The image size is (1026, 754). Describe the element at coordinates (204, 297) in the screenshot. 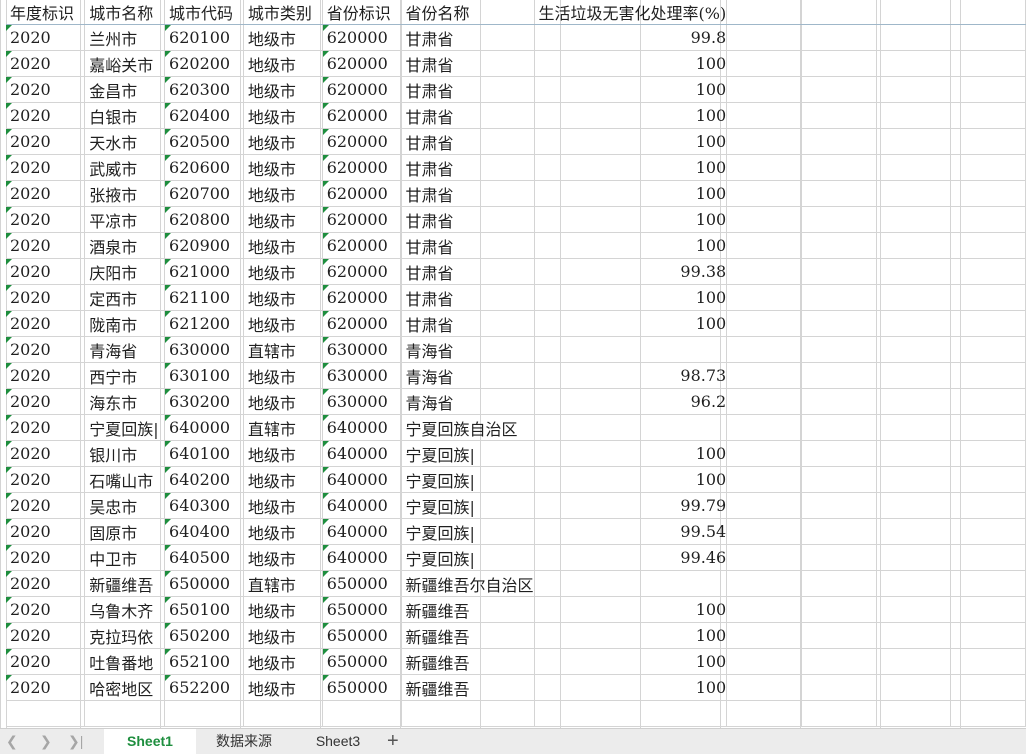

I see `table-cell: 621100` at that location.